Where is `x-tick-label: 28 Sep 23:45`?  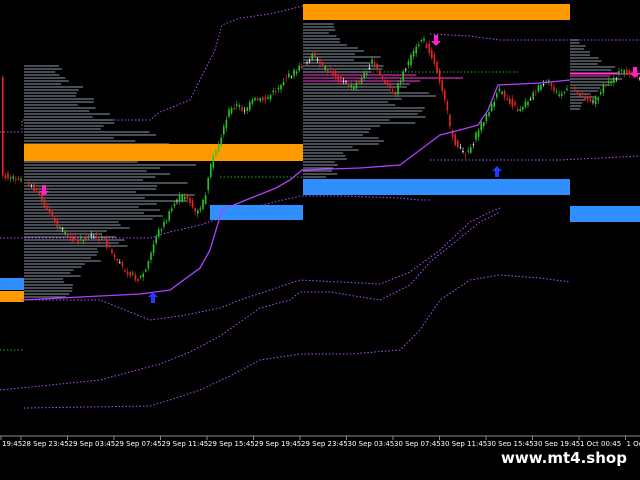
x-tick-label: 28 Sep 23:45 is located at coordinates (45, 444).